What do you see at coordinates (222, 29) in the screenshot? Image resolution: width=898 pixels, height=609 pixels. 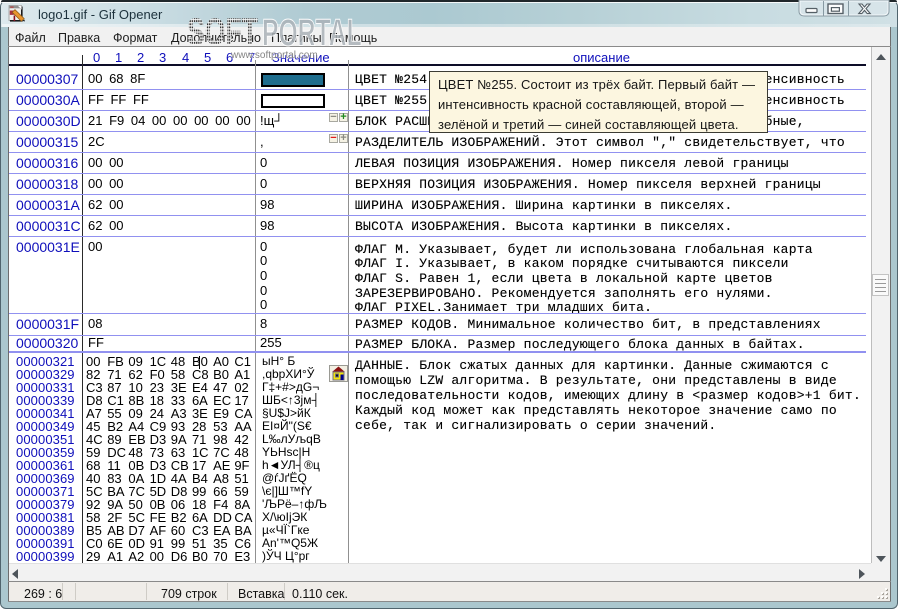 I see `svg-text: SOFT` at bounding box center [222, 29].